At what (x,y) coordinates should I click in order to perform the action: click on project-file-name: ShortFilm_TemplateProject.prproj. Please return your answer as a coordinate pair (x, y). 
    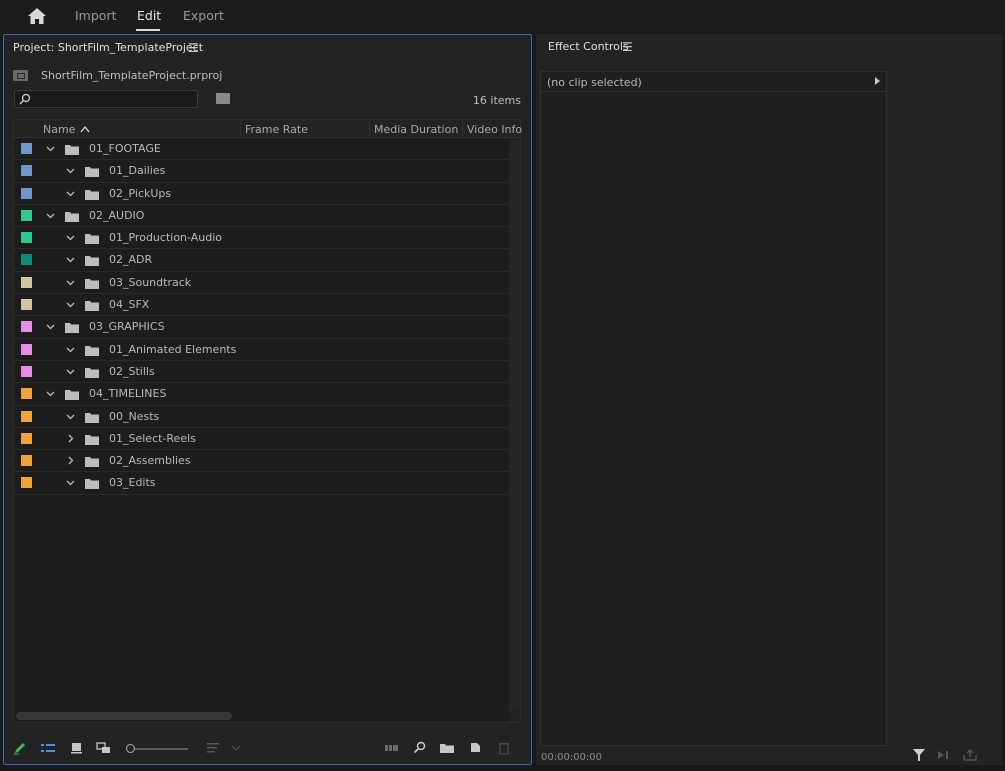
    Looking at the image, I should click on (132, 75).